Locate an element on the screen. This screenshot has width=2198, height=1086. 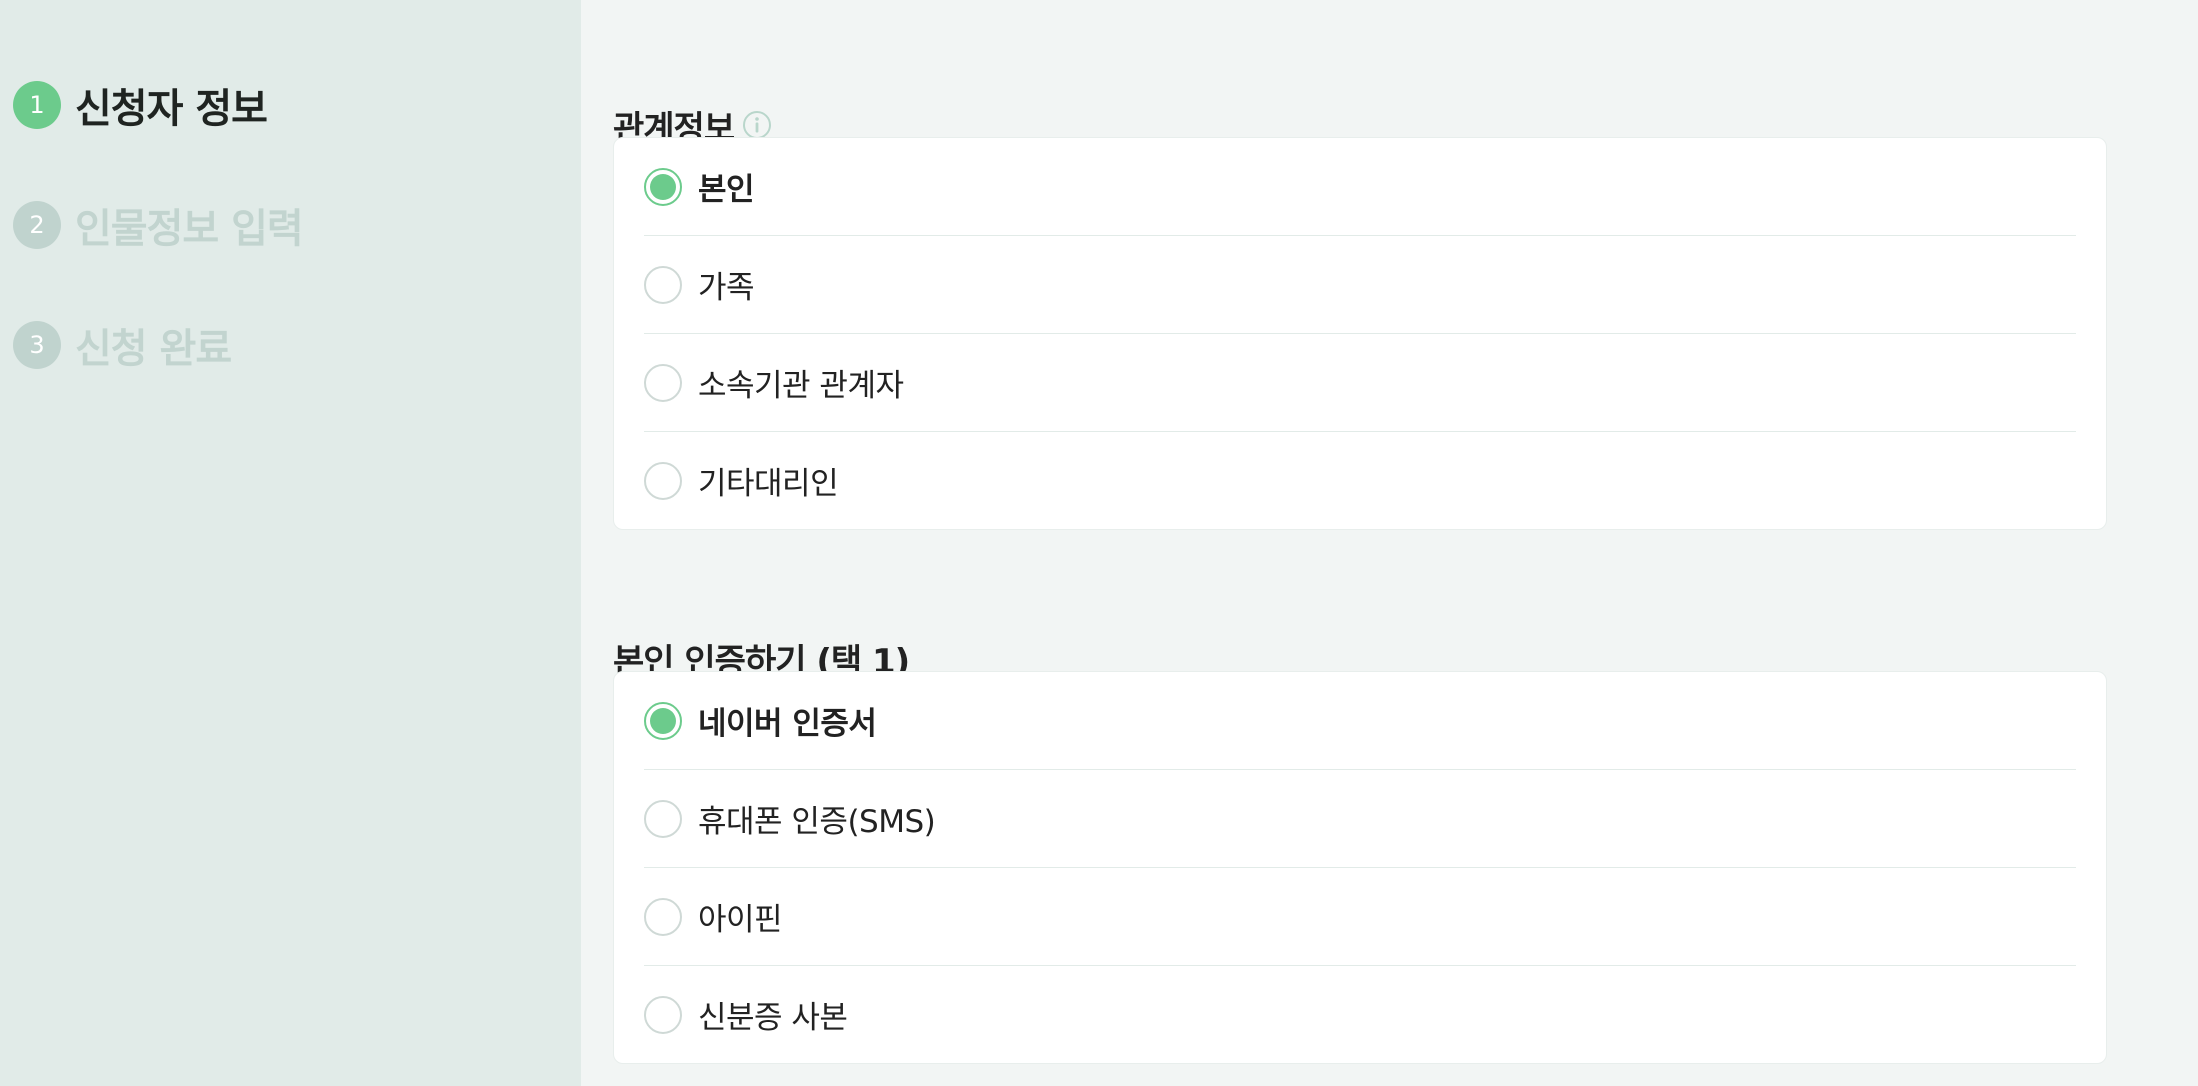
option-label: 네이버 인증서 is located at coordinates (787, 724).